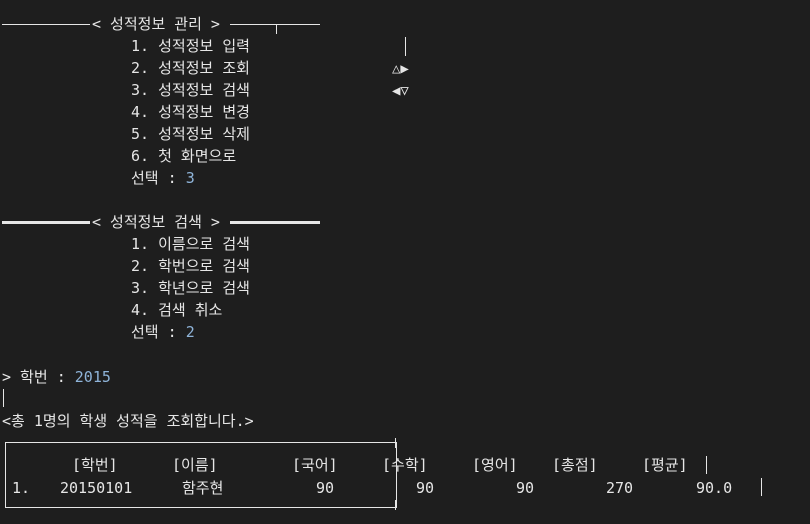 The width and height of the screenshot is (810, 524). What do you see at coordinates (176, 310) in the screenshot?
I see `menu2-item-cancel: 4. 검색 취소` at bounding box center [176, 310].